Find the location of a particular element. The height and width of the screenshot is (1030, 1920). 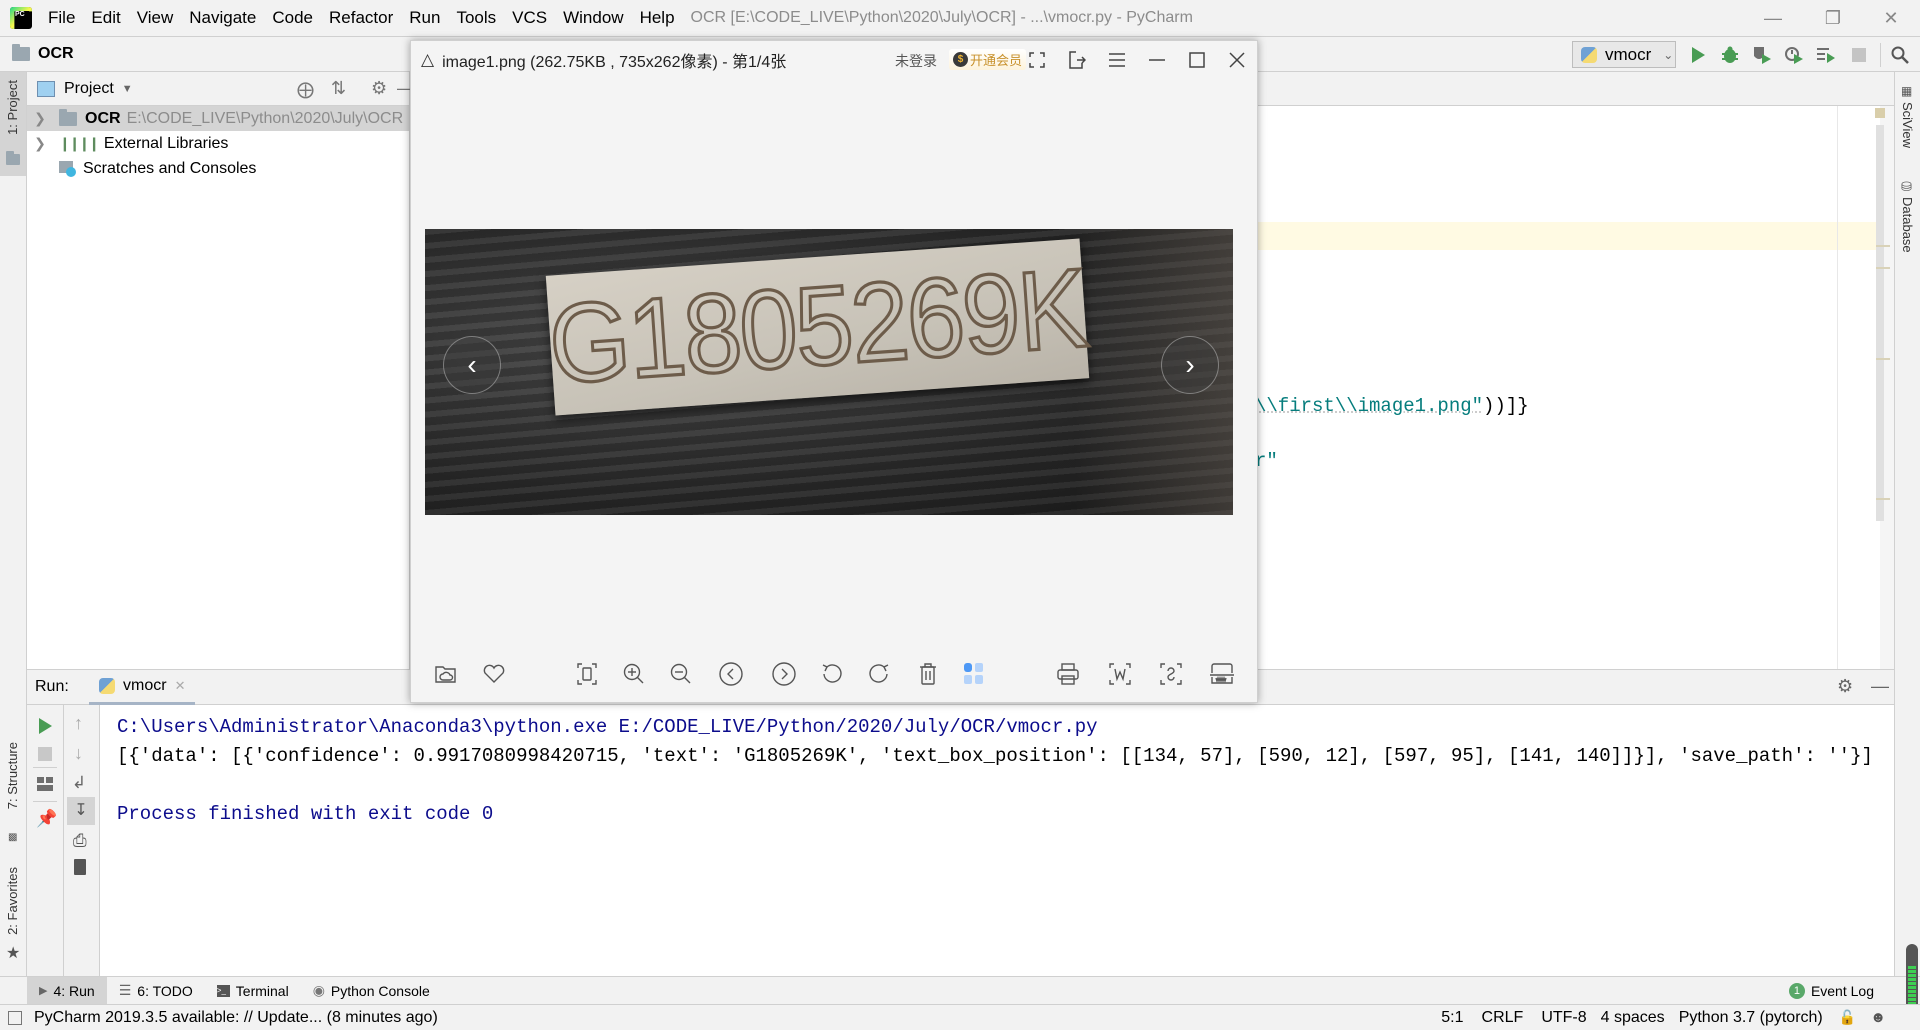

menu-icon is located at coordinates (1117, 60).